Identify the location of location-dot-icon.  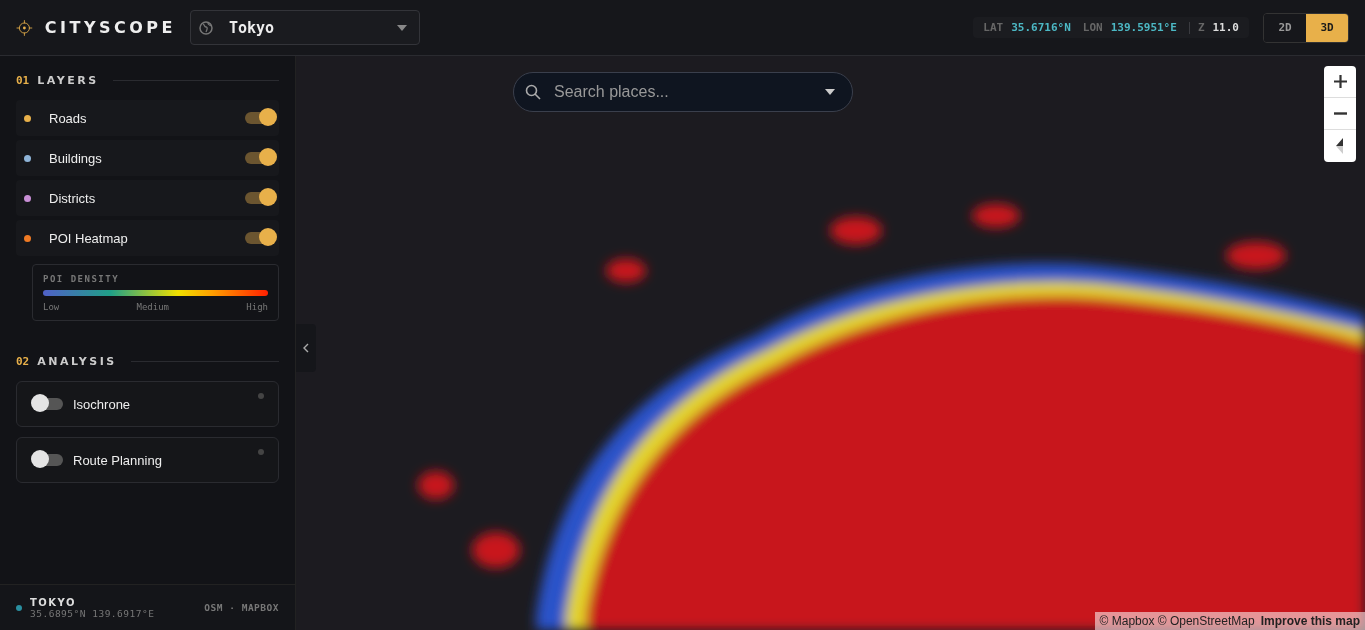
(19, 607).